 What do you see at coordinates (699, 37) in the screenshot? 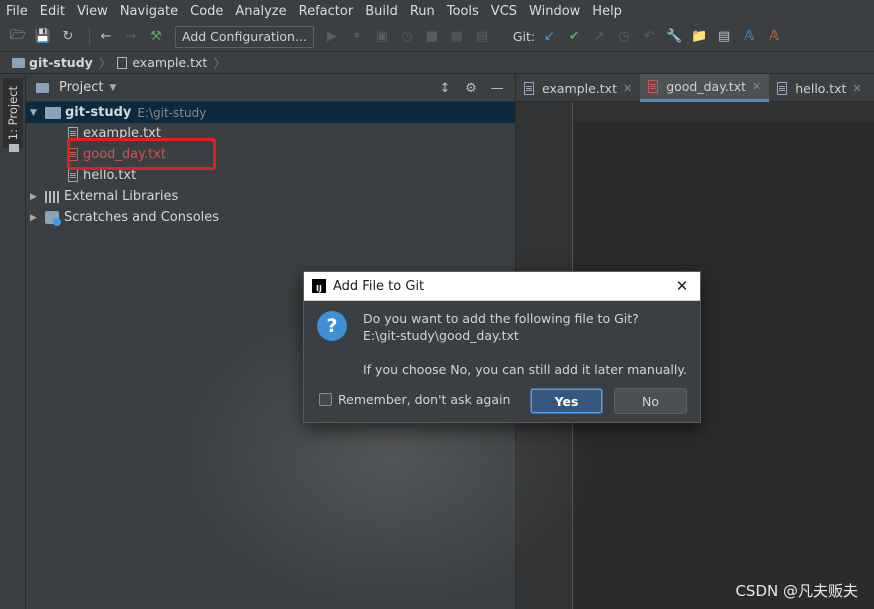
I see `project-structure-icon: 📁` at bounding box center [699, 37].